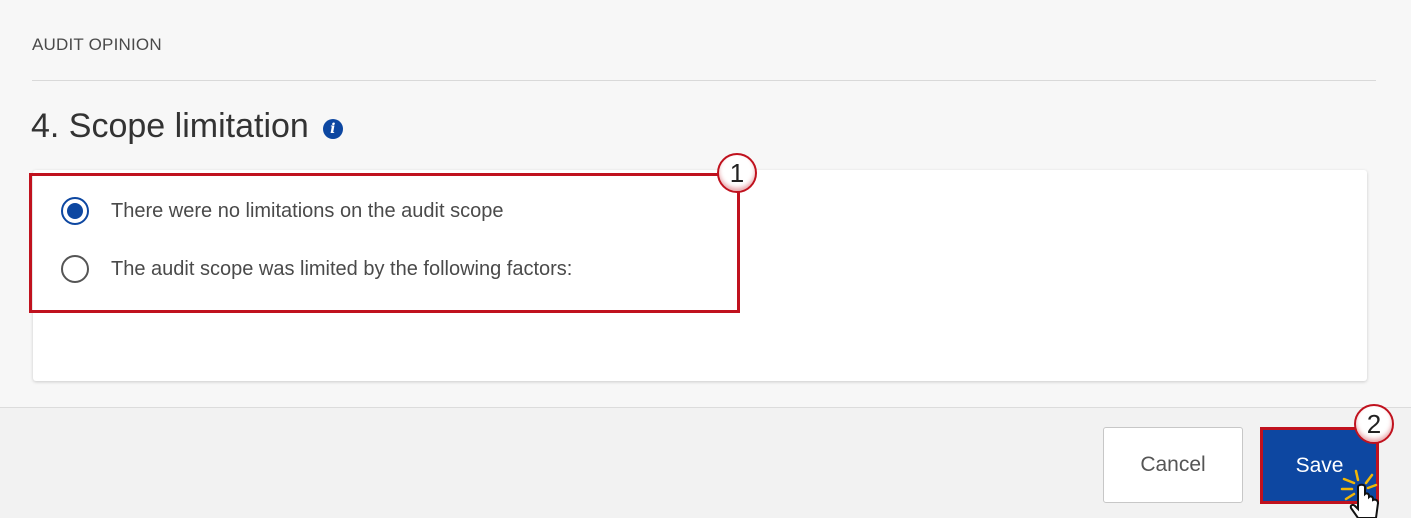 Image resolution: width=1411 pixels, height=518 pixels. What do you see at coordinates (384, 243) in the screenshot?
I see `callout-highlight-box` at bounding box center [384, 243].